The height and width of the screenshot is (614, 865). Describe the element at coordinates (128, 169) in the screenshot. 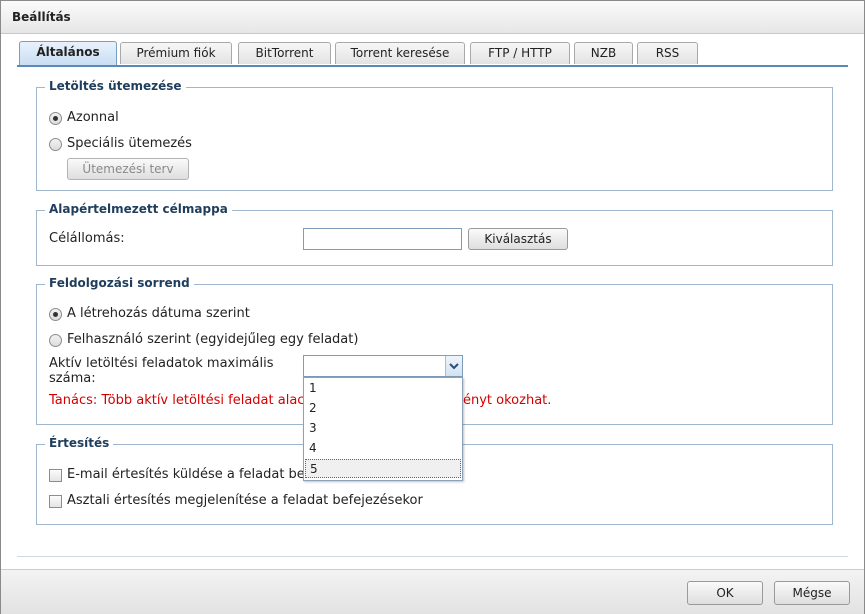

I see `schedule-plan-button: Ütemezési terv` at that location.